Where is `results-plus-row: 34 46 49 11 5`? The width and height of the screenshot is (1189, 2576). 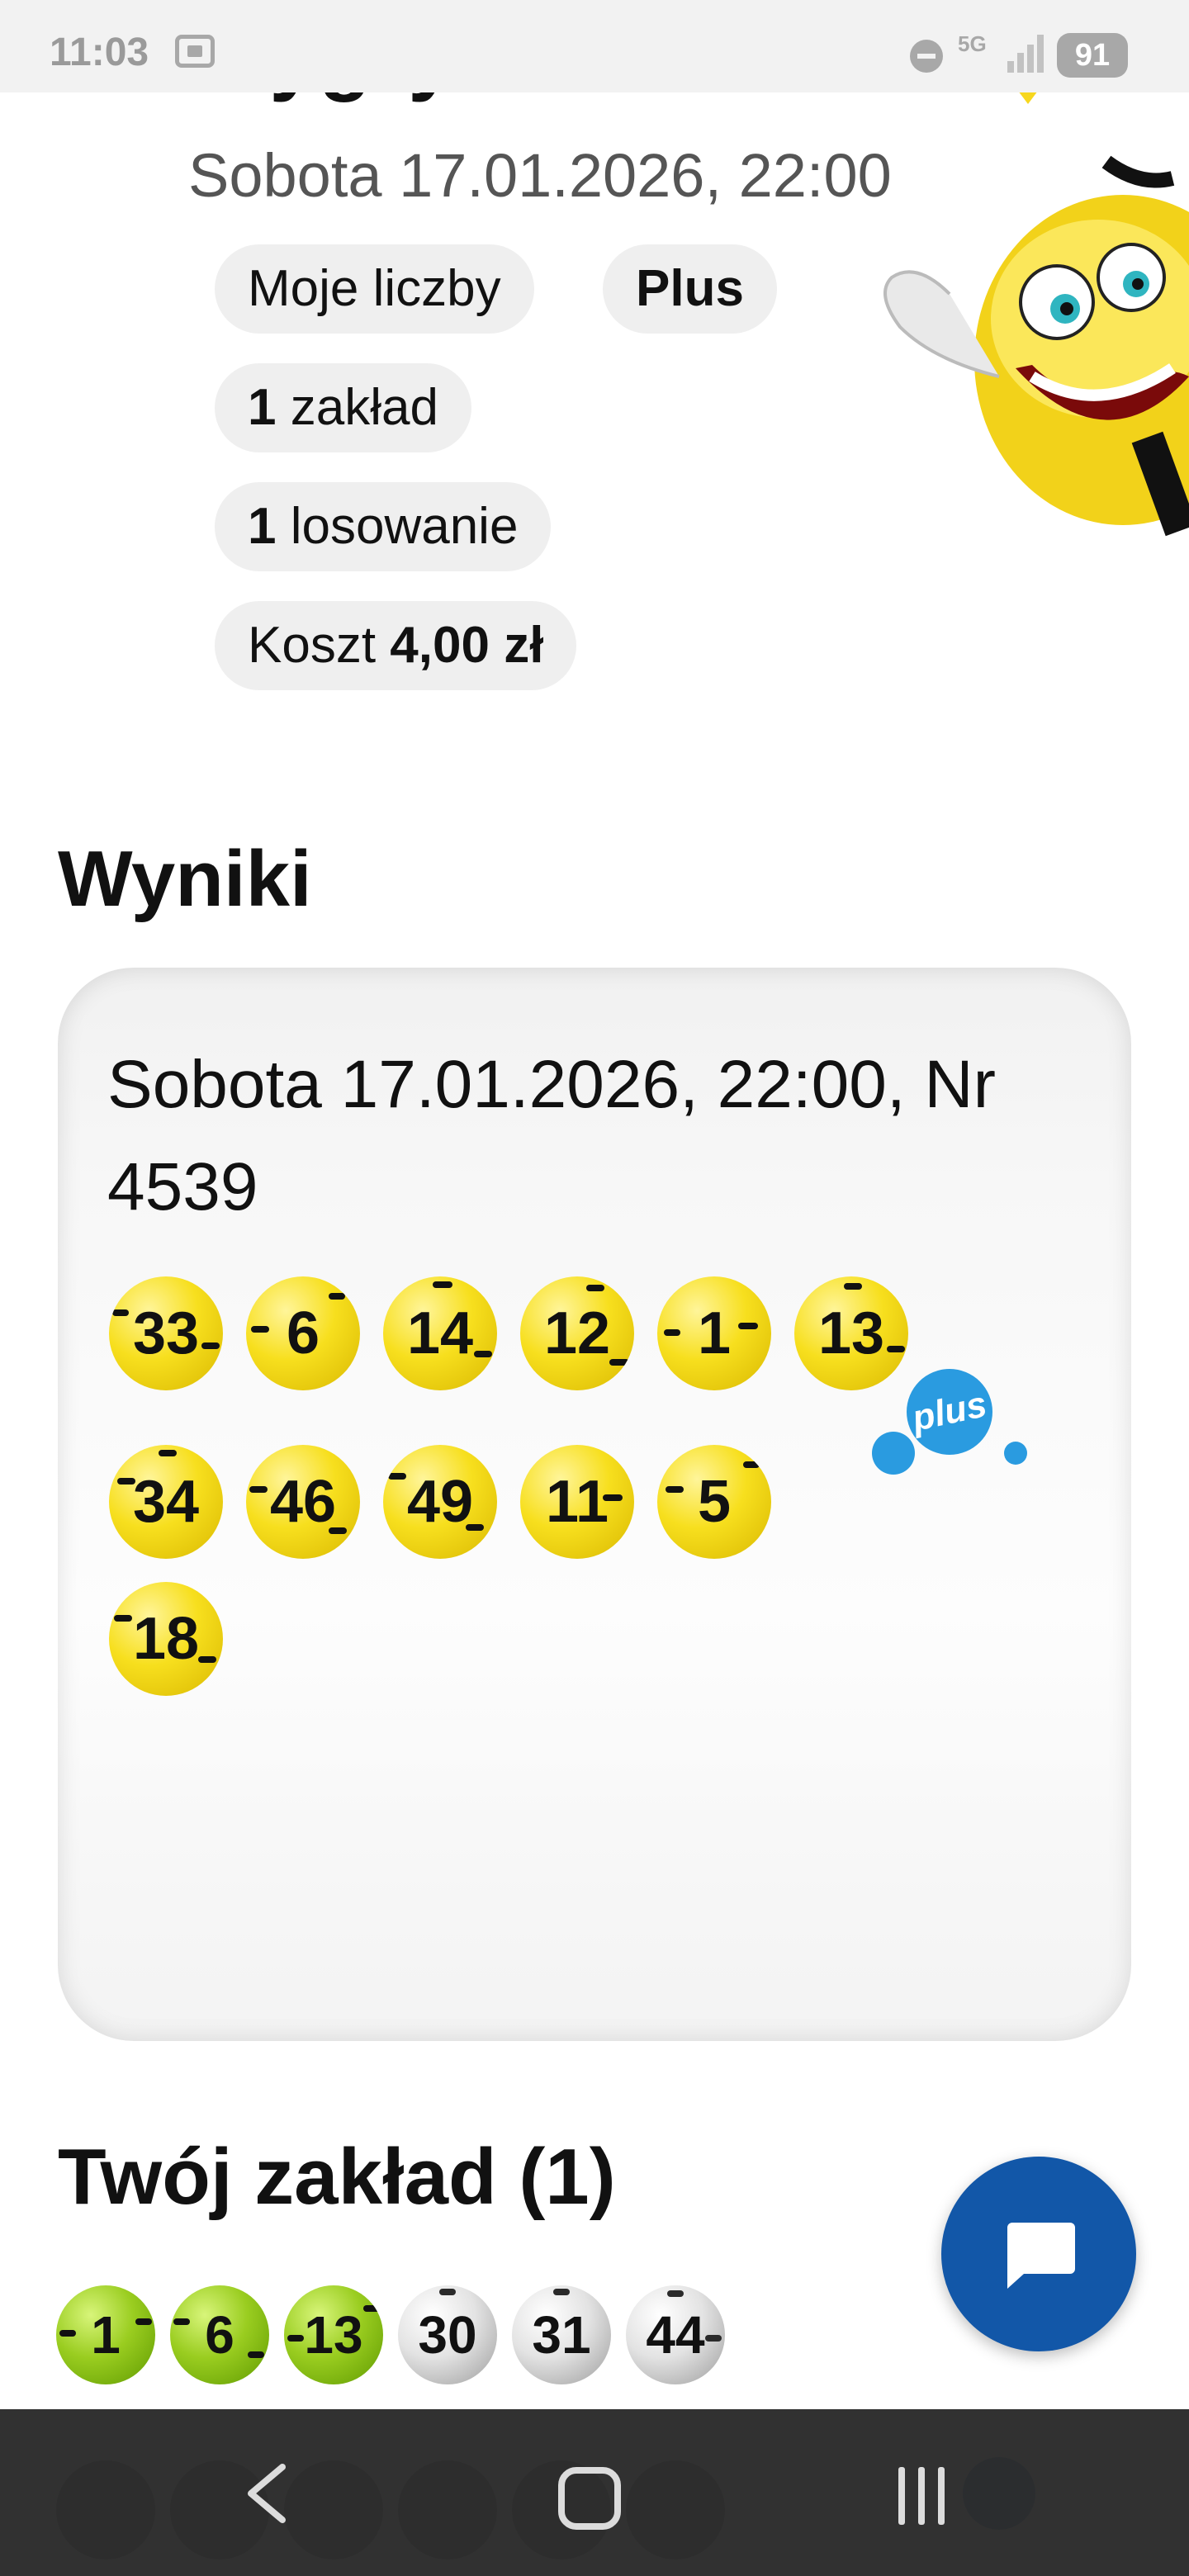 results-plus-row: 34 46 49 11 5 is located at coordinates (522, 1502).